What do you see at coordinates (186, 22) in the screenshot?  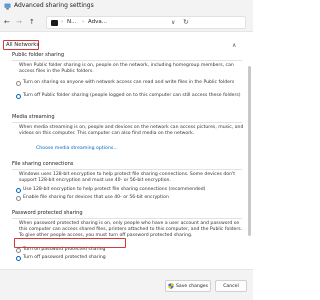 I see `refresh-icon: ↻` at bounding box center [186, 22].